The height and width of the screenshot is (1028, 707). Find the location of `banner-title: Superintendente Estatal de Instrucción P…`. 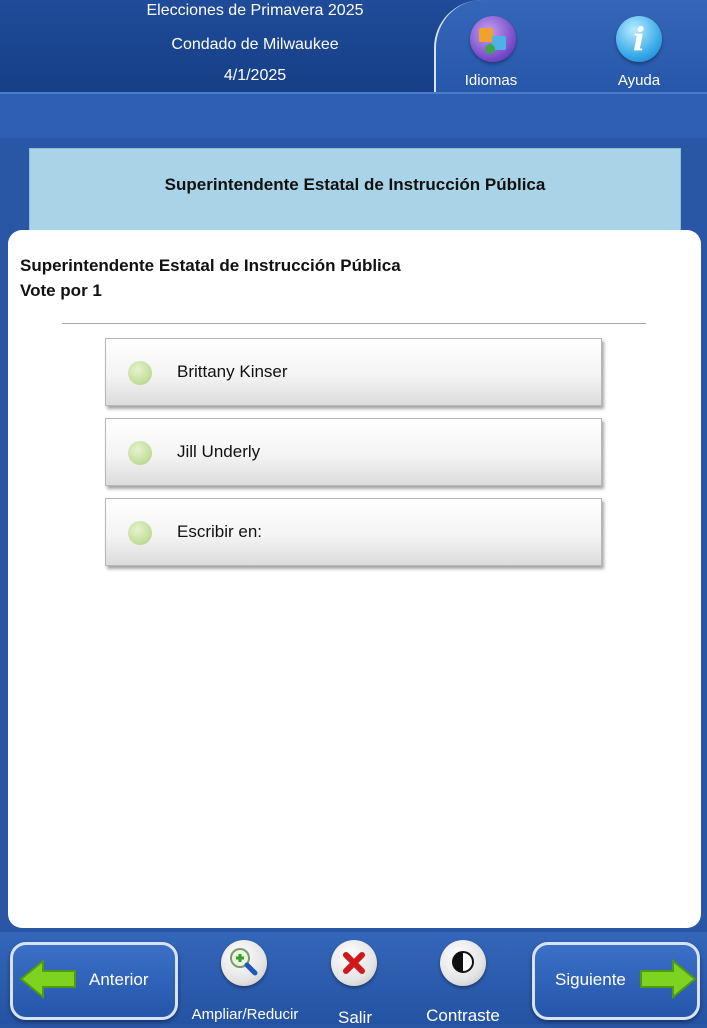

banner-title: Superintendente Estatal de Instrucción P… is located at coordinates (355, 184).